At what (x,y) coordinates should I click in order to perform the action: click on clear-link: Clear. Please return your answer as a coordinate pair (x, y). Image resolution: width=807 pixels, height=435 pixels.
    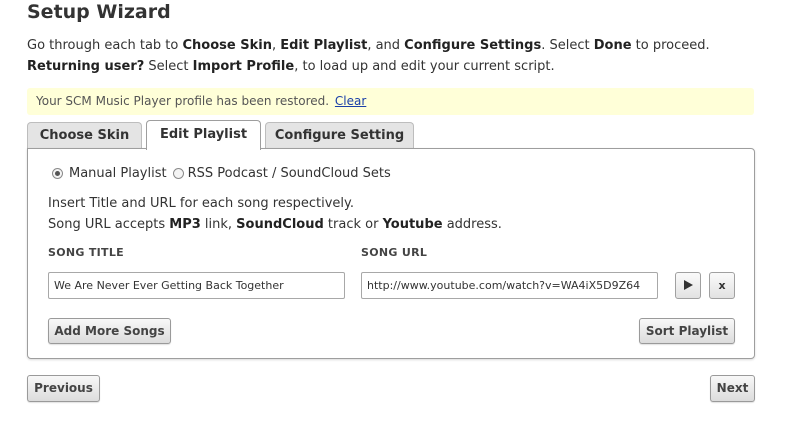
    Looking at the image, I should click on (350, 101).